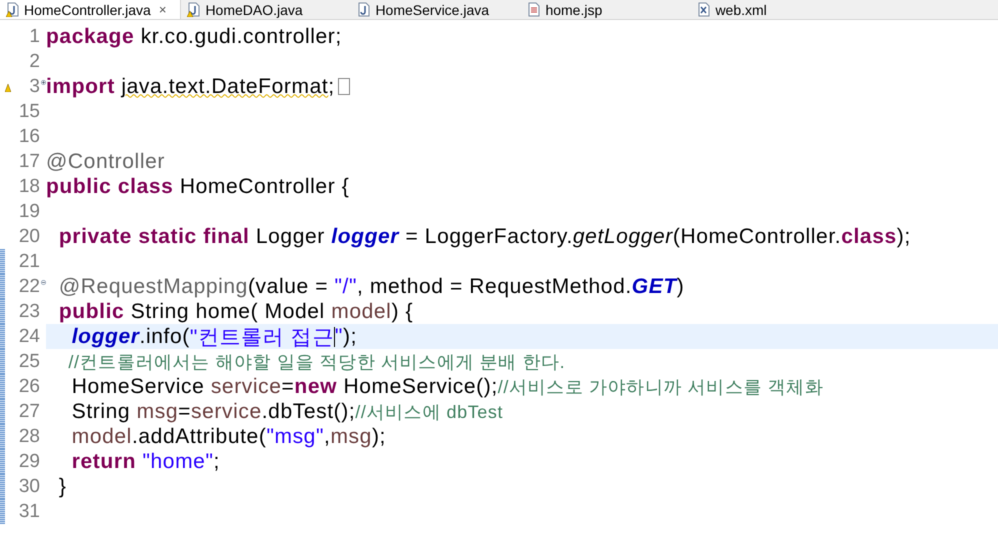 This screenshot has height=536, width=998. Describe the element at coordinates (34, 87) in the screenshot. I see `line-number: 3` at that location.